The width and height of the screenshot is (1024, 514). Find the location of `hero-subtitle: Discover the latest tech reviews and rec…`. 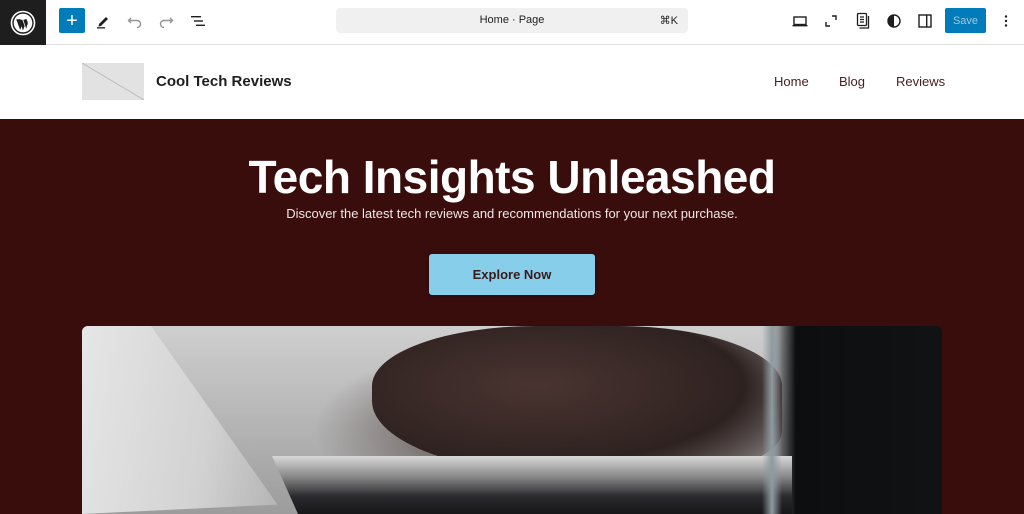

hero-subtitle: Discover the latest tech reviews and rec… is located at coordinates (512, 213).